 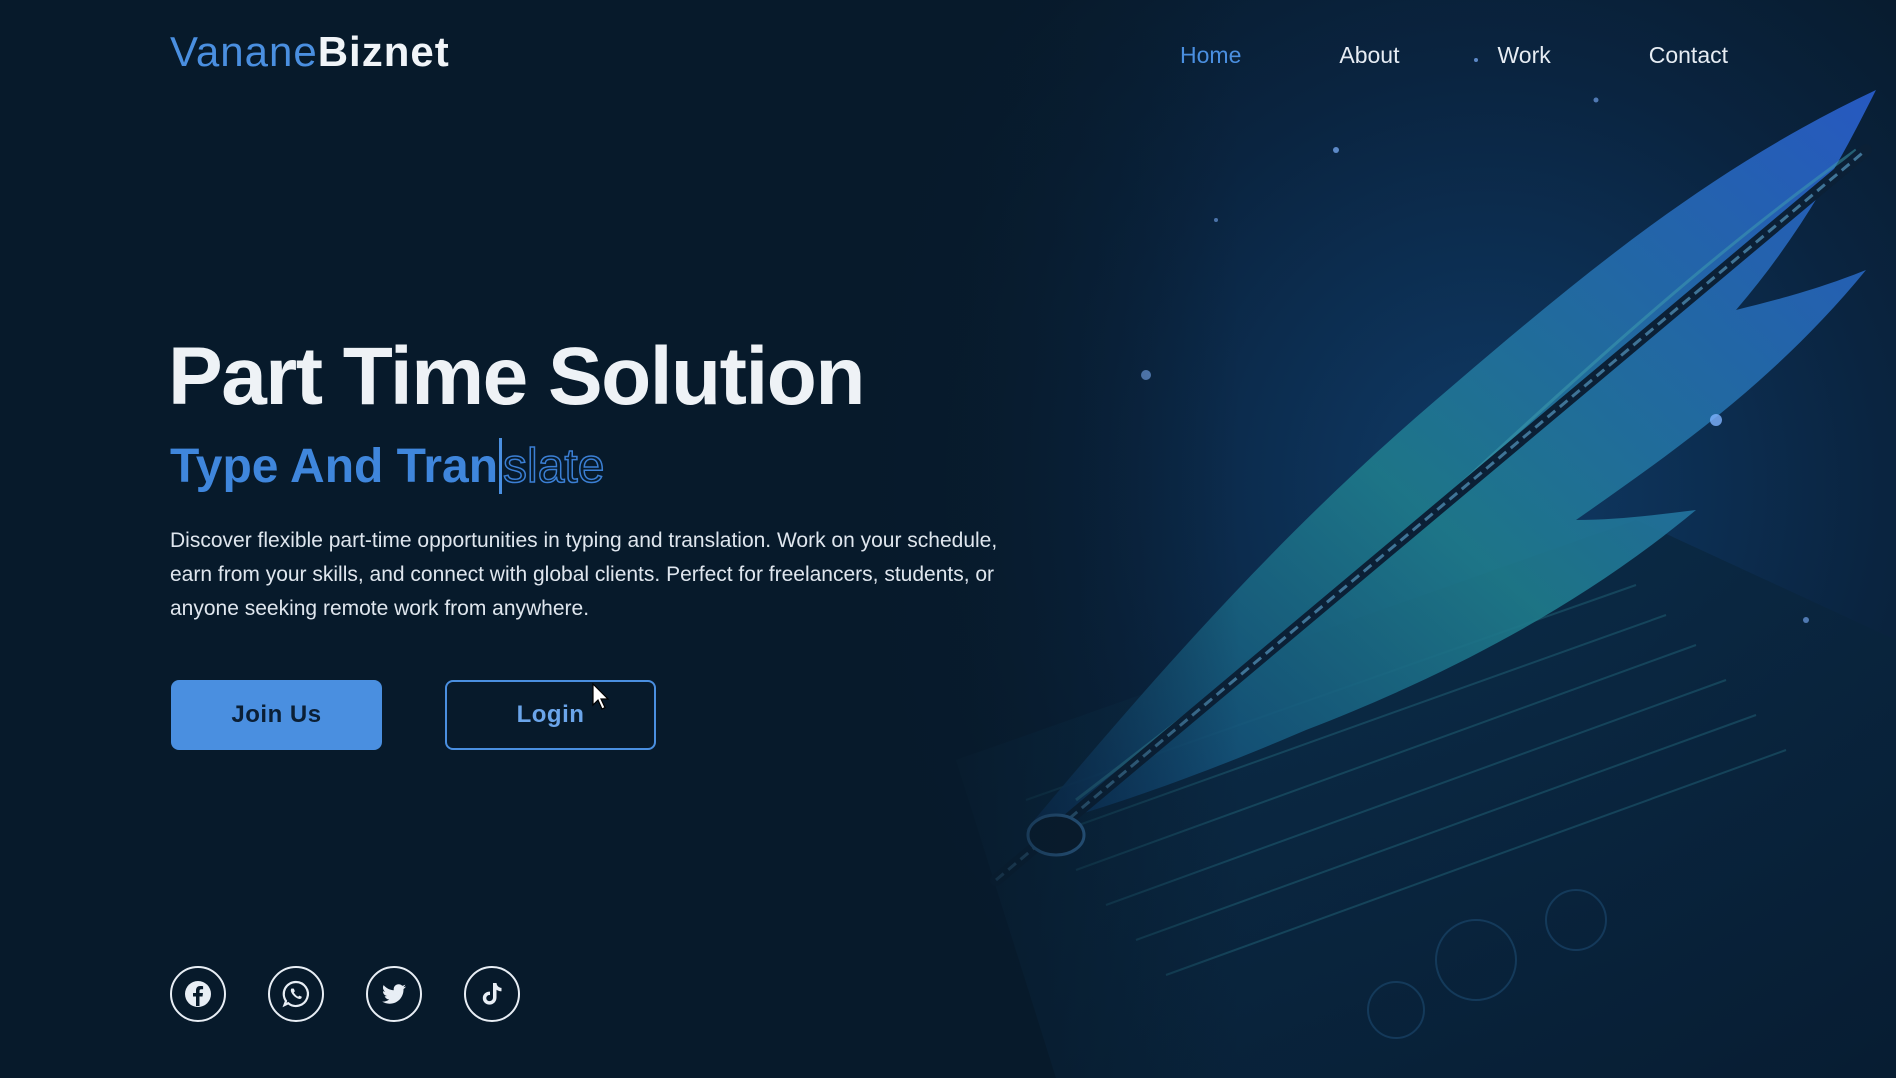 What do you see at coordinates (1523, 55) in the screenshot?
I see `nav-item-work: Work` at bounding box center [1523, 55].